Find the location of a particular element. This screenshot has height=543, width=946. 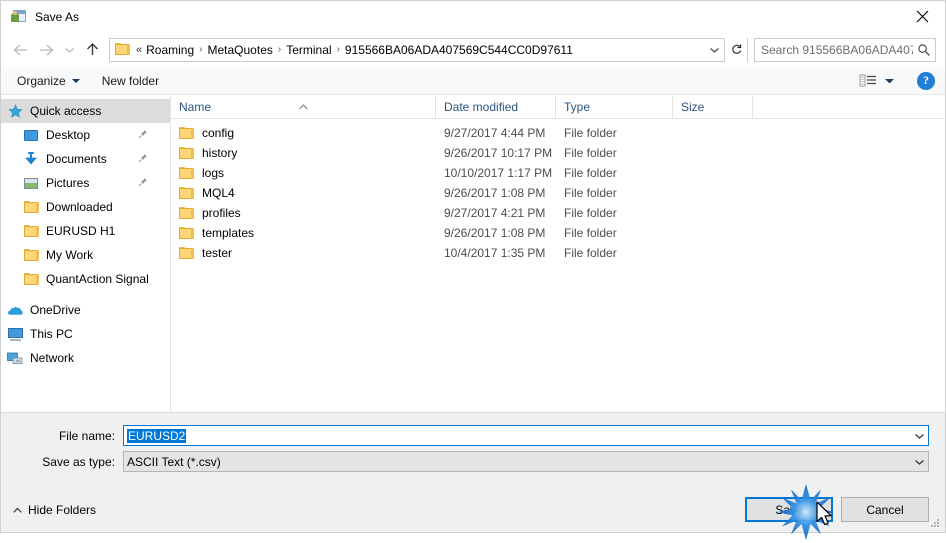

breadcrumb-item-roaming: Roaming is located at coordinates (170, 50).